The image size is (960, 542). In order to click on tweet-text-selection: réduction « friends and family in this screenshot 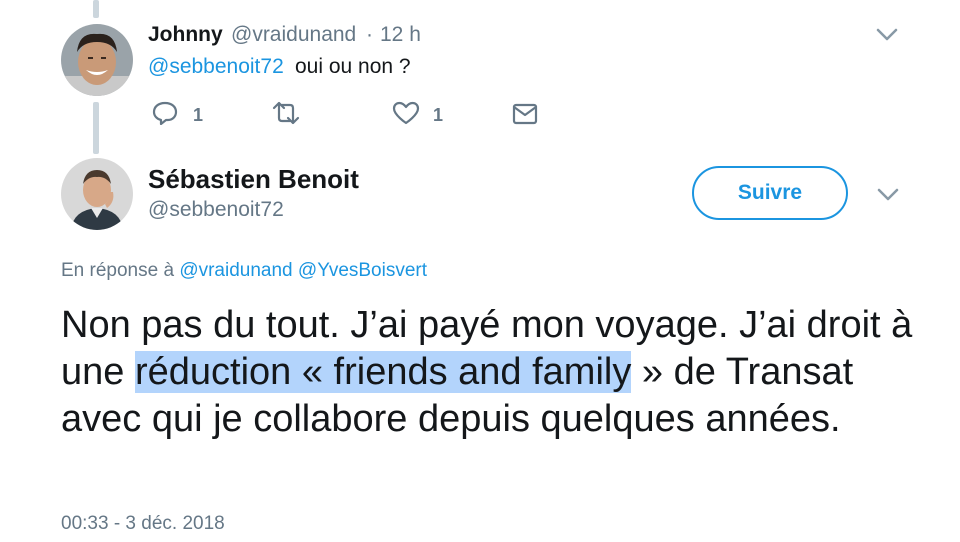, I will do `click(383, 372)`.